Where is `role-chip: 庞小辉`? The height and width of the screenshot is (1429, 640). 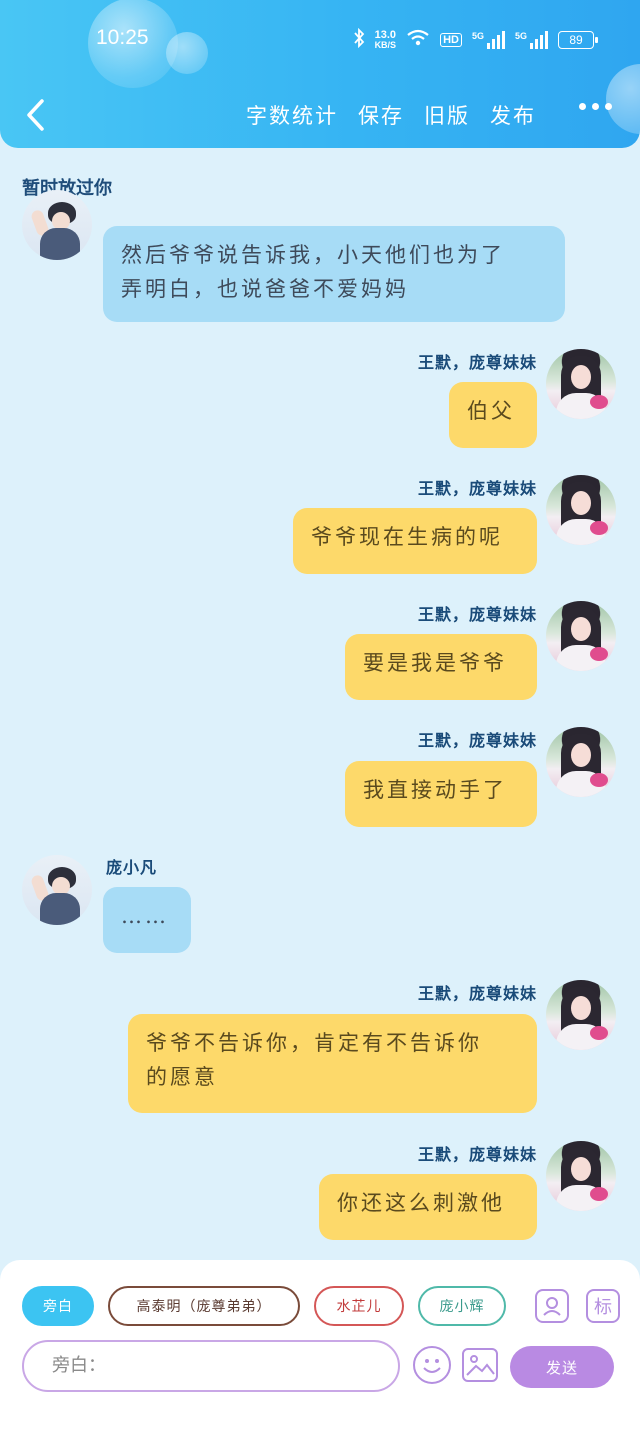
role-chip: 庞小辉 is located at coordinates (462, 1306).